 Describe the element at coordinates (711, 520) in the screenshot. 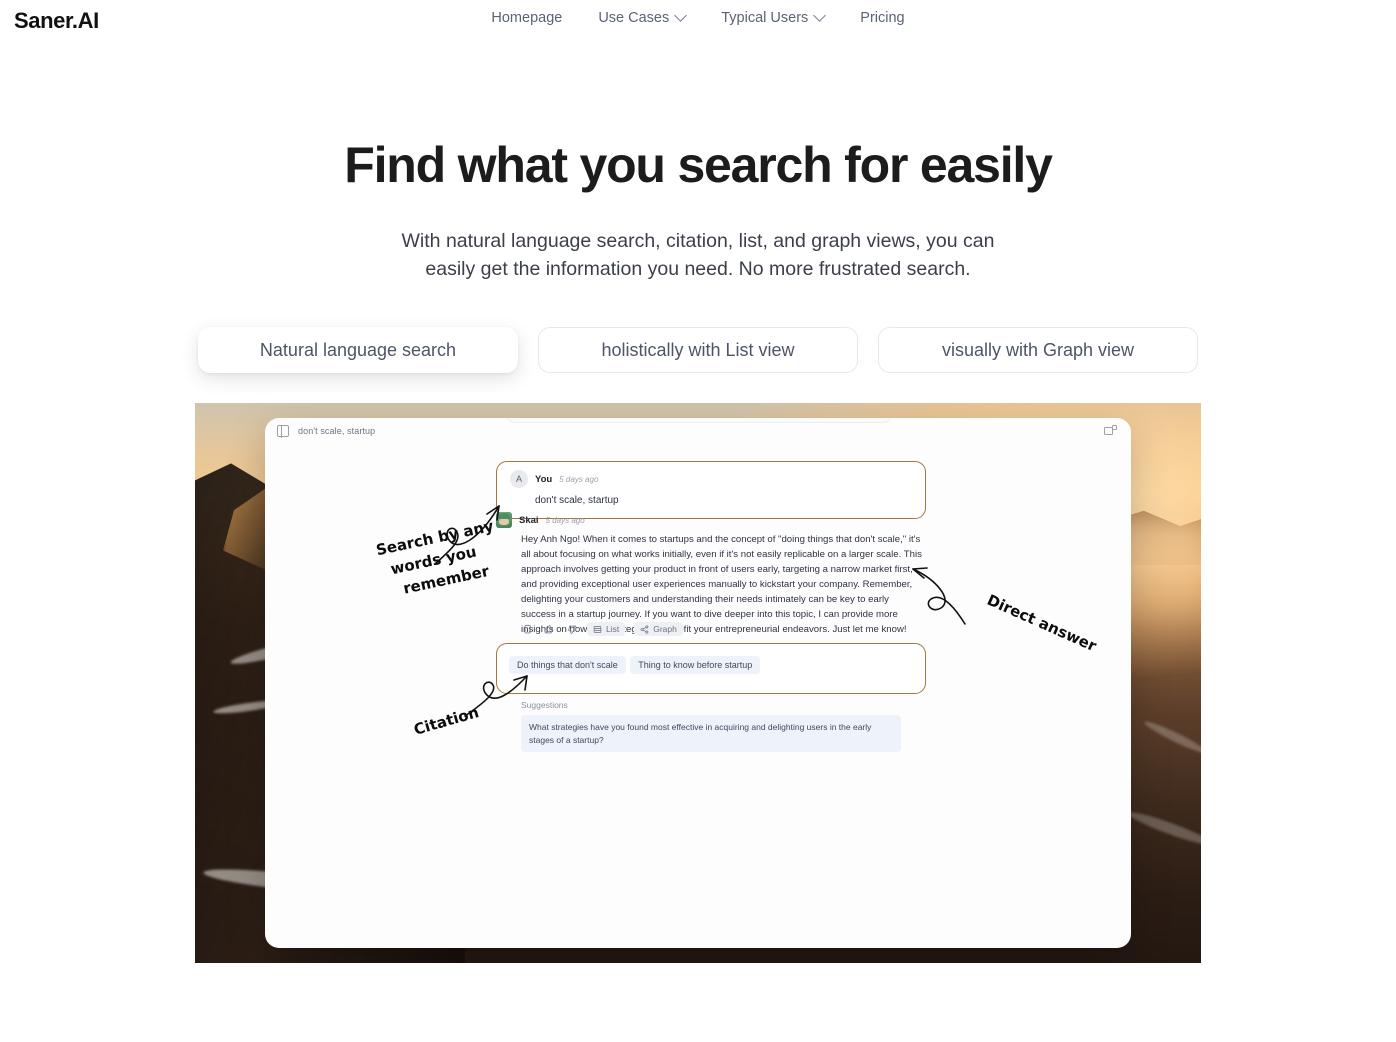

I see `ai-message-header: Skai 5 days ago` at that location.